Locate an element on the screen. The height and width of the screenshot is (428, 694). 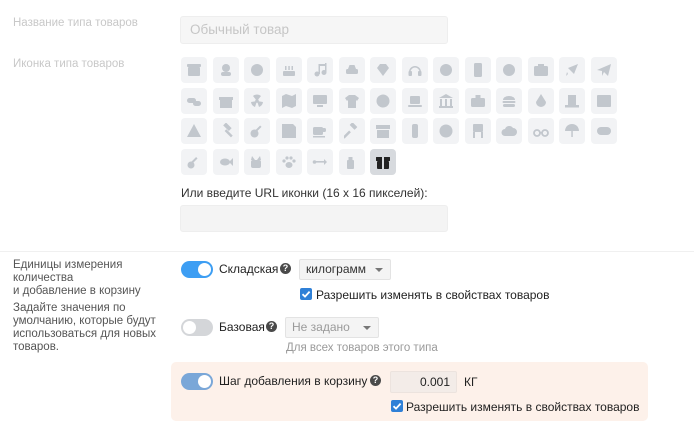
guitar-icon is located at coordinates (257, 131).